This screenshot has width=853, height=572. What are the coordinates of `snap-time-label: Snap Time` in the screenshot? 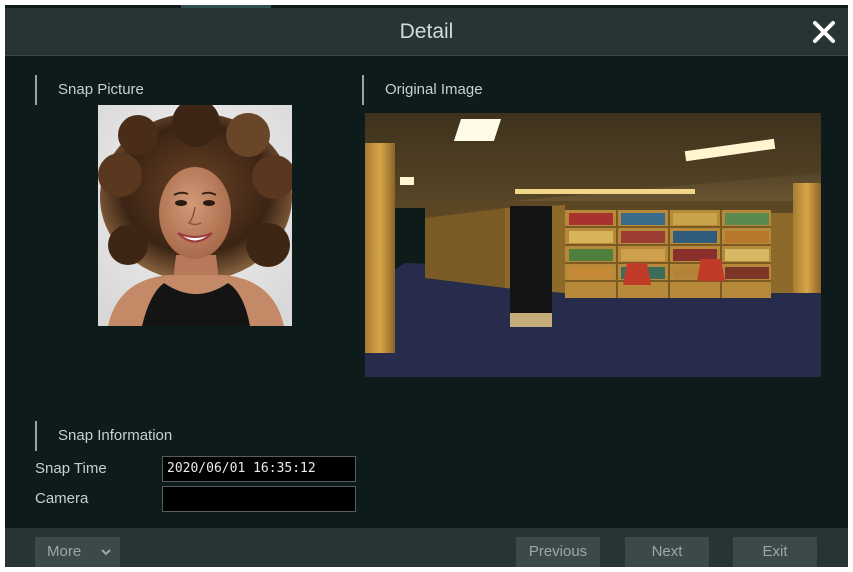 It's located at (71, 468).